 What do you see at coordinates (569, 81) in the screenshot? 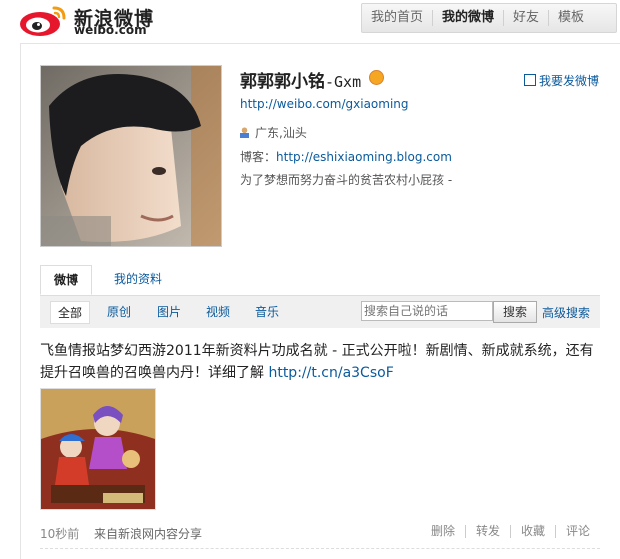
I see `post-weibo-label: 我要发微博` at bounding box center [569, 81].